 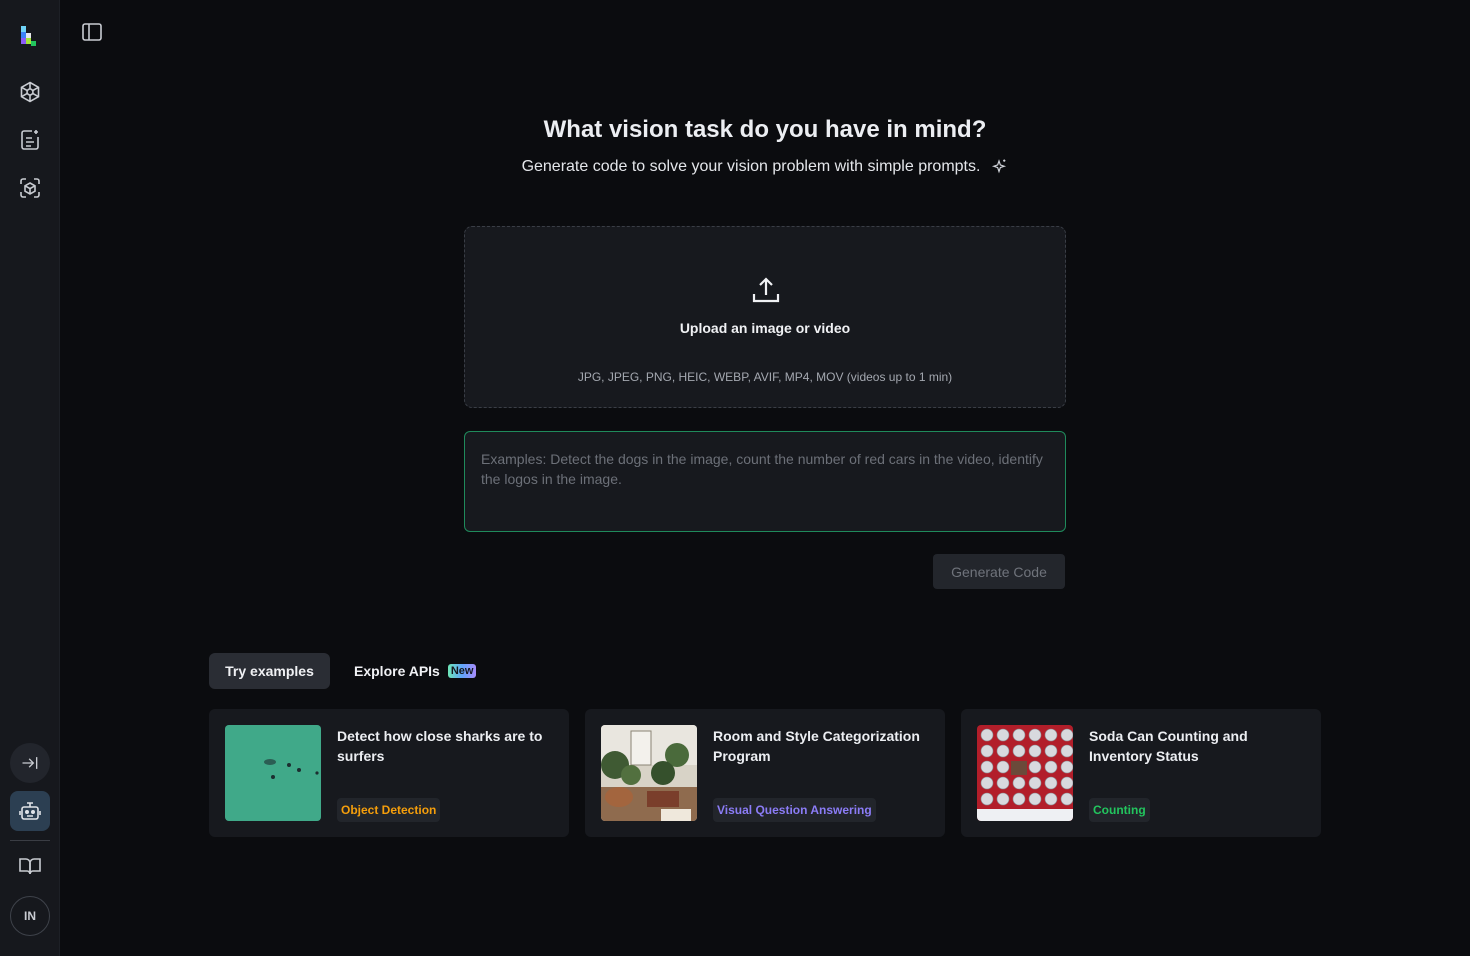 What do you see at coordinates (765, 481) in the screenshot?
I see `prompt-input` at bounding box center [765, 481].